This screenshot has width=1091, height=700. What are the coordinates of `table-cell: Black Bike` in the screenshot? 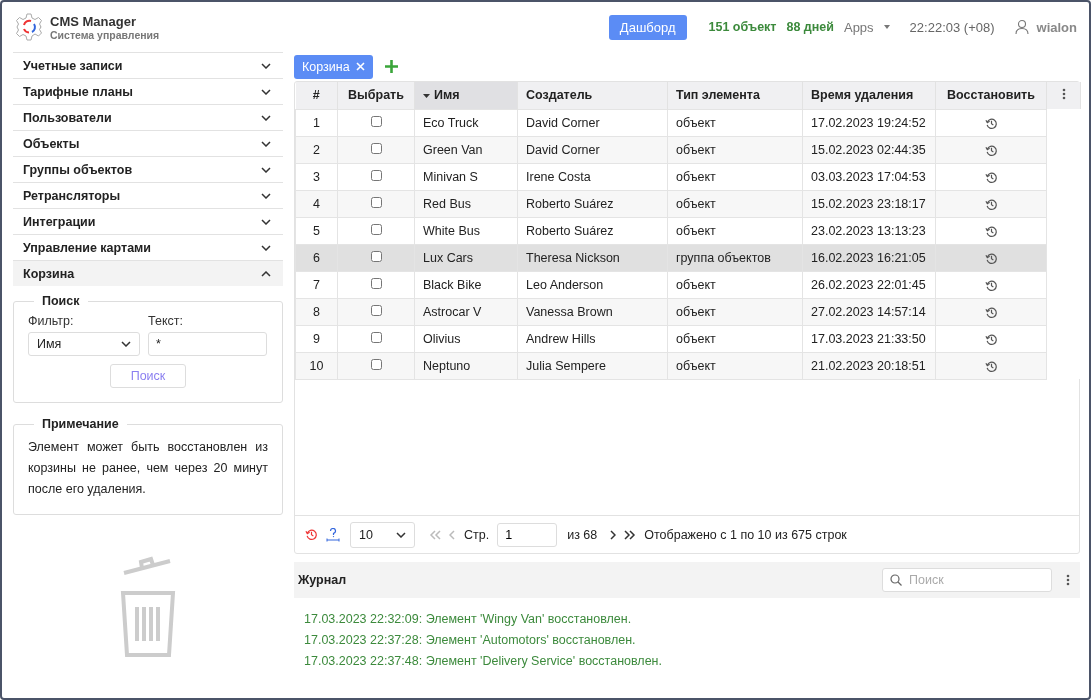 It's located at (466, 284).